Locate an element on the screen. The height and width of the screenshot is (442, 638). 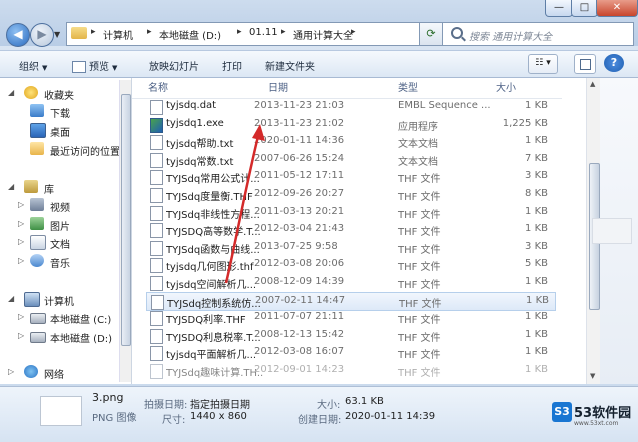
annotation-arrow-line is located at coordinates (242, 207).